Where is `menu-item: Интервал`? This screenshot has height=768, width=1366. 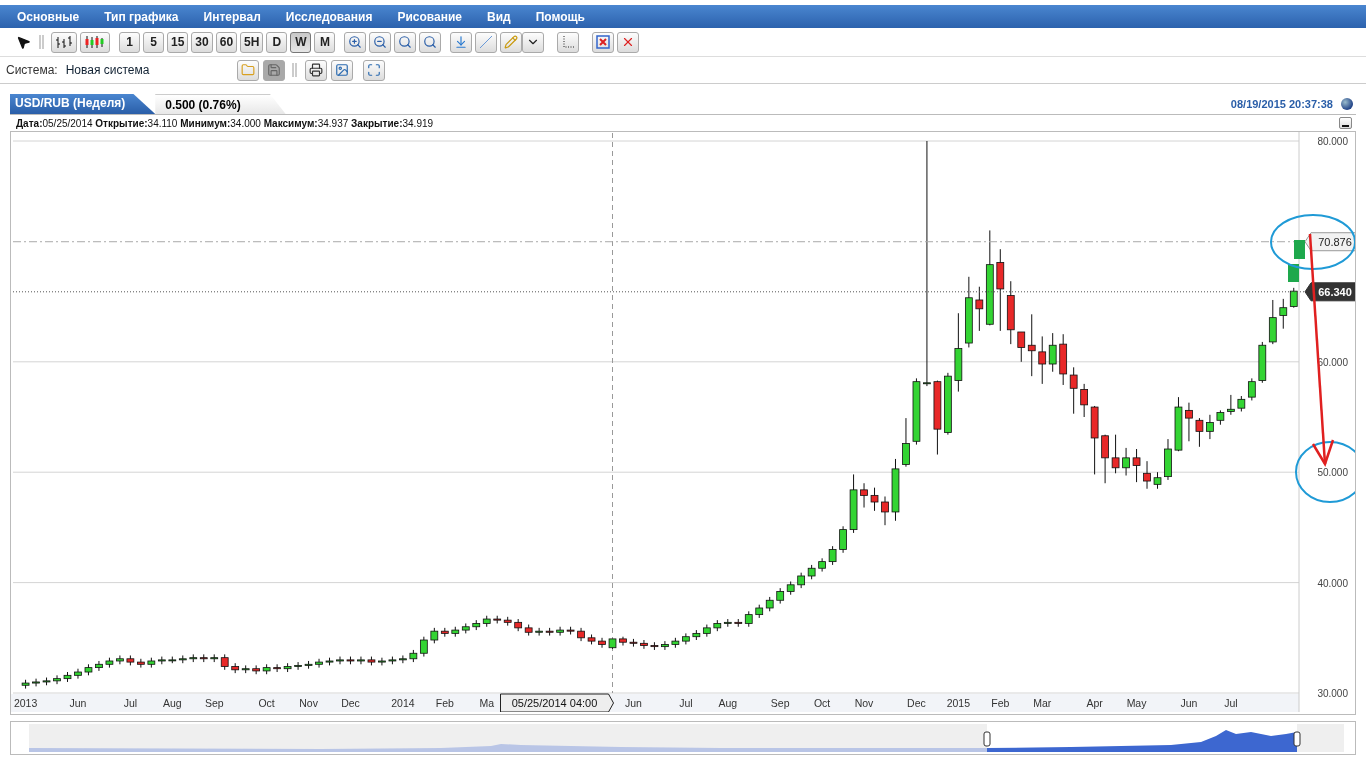
menu-item: Интервал is located at coordinates (232, 16).